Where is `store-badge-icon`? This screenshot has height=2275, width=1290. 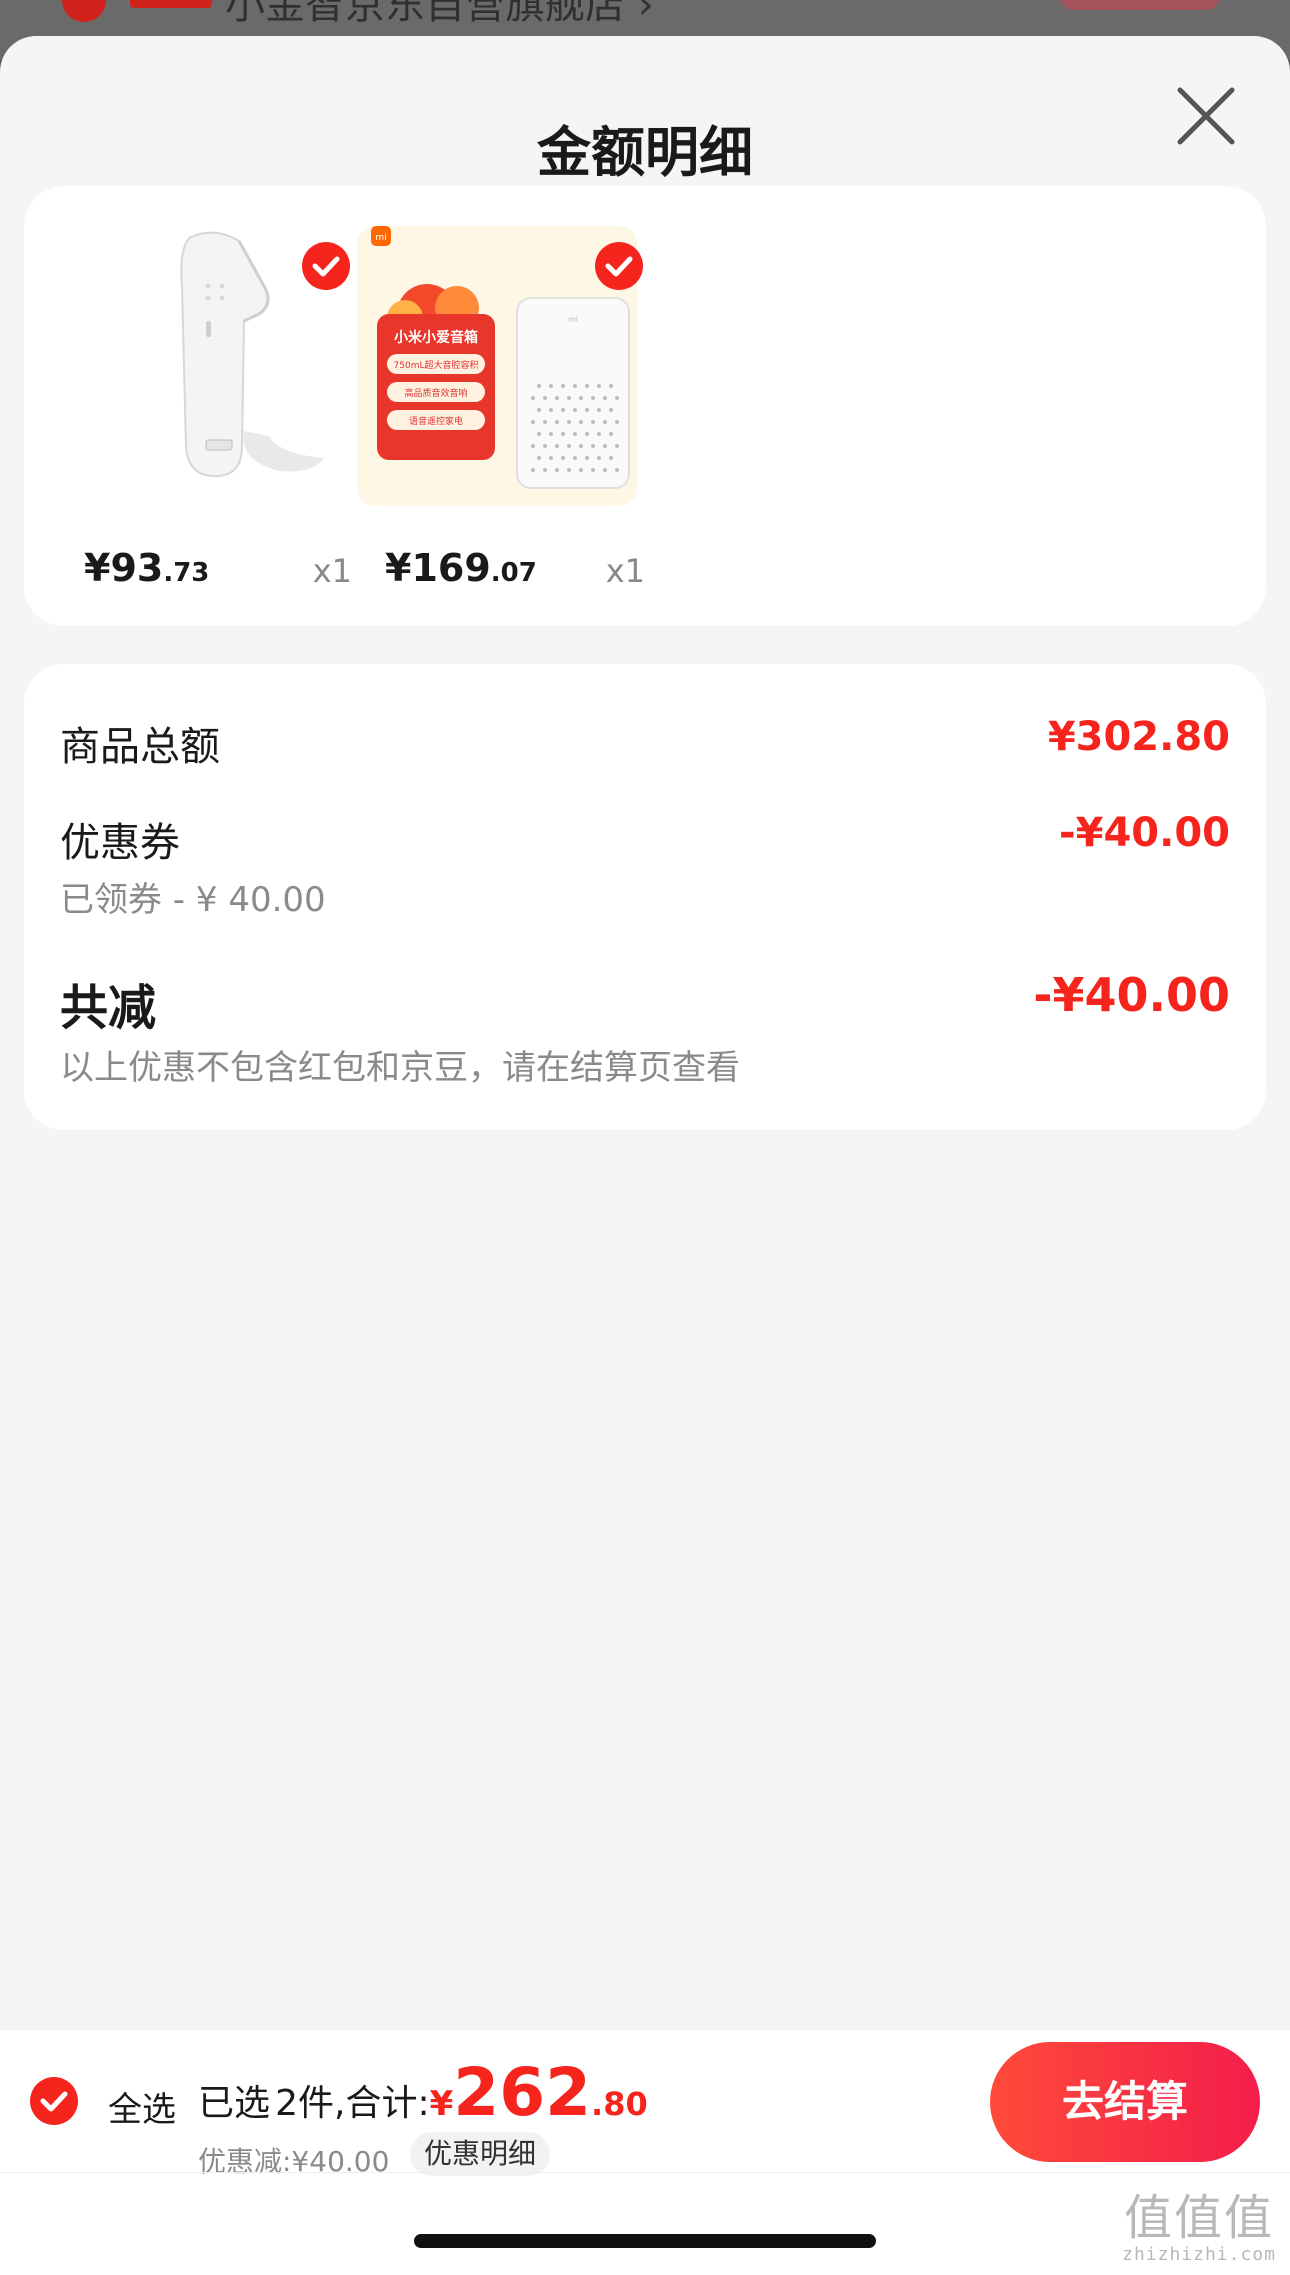 store-badge-icon is located at coordinates (84, 11).